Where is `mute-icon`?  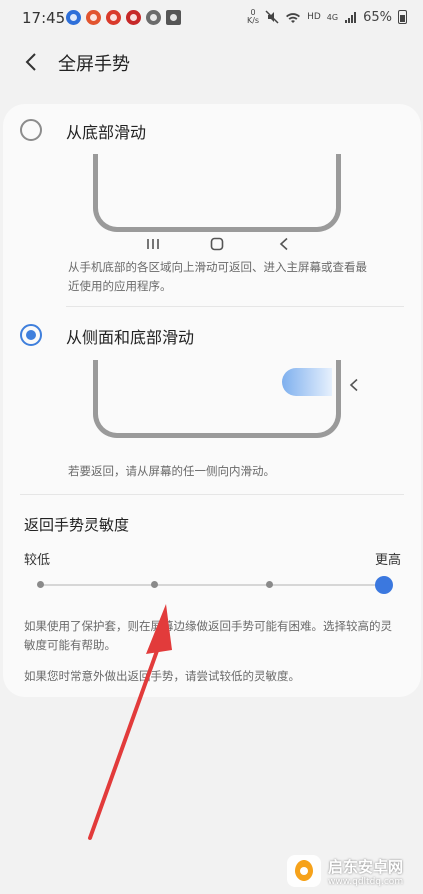
mute-icon is located at coordinates (272, 17).